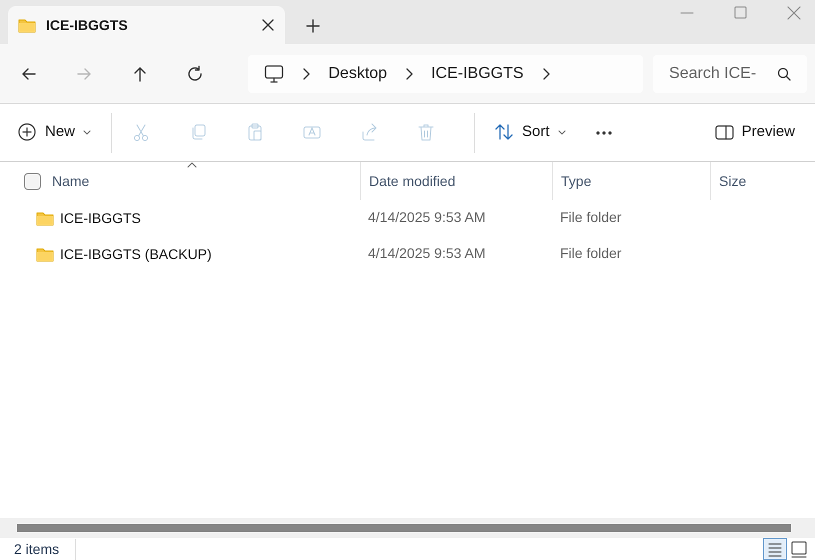  What do you see at coordinates (32, 181) in the screenshot?
I see `select-all-checkbox` at bounding box center [32, 181].